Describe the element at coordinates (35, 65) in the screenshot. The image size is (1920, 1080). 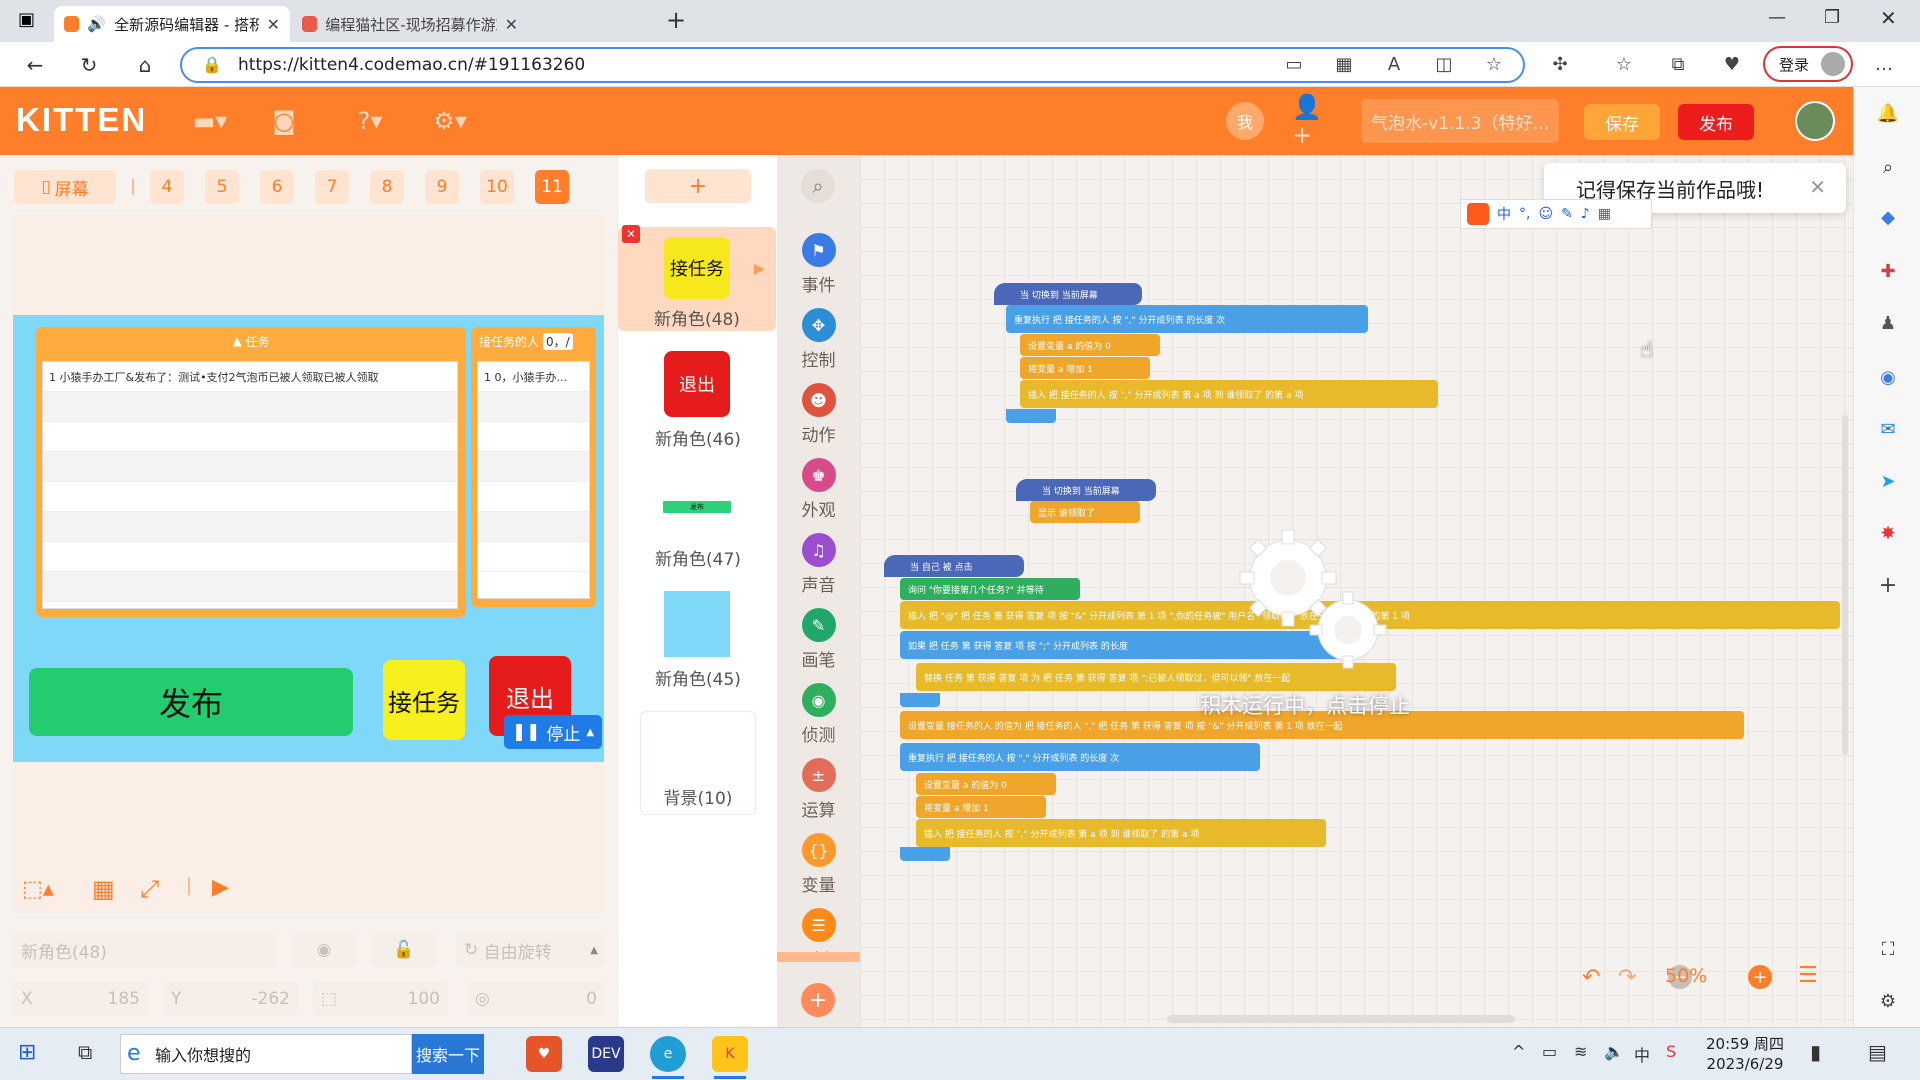
I see `back-icon: ←` at that location.